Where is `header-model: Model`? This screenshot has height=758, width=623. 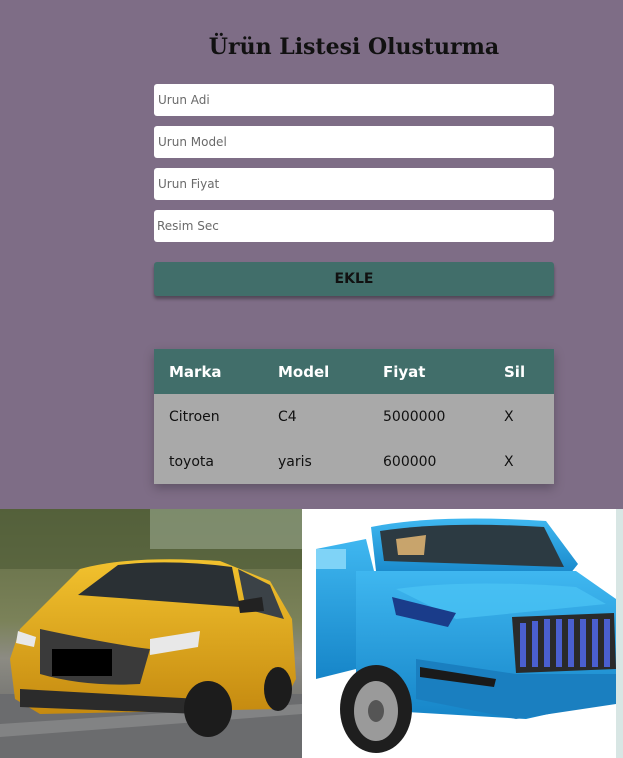 header-model: Model is located at coordinates (304, 371).